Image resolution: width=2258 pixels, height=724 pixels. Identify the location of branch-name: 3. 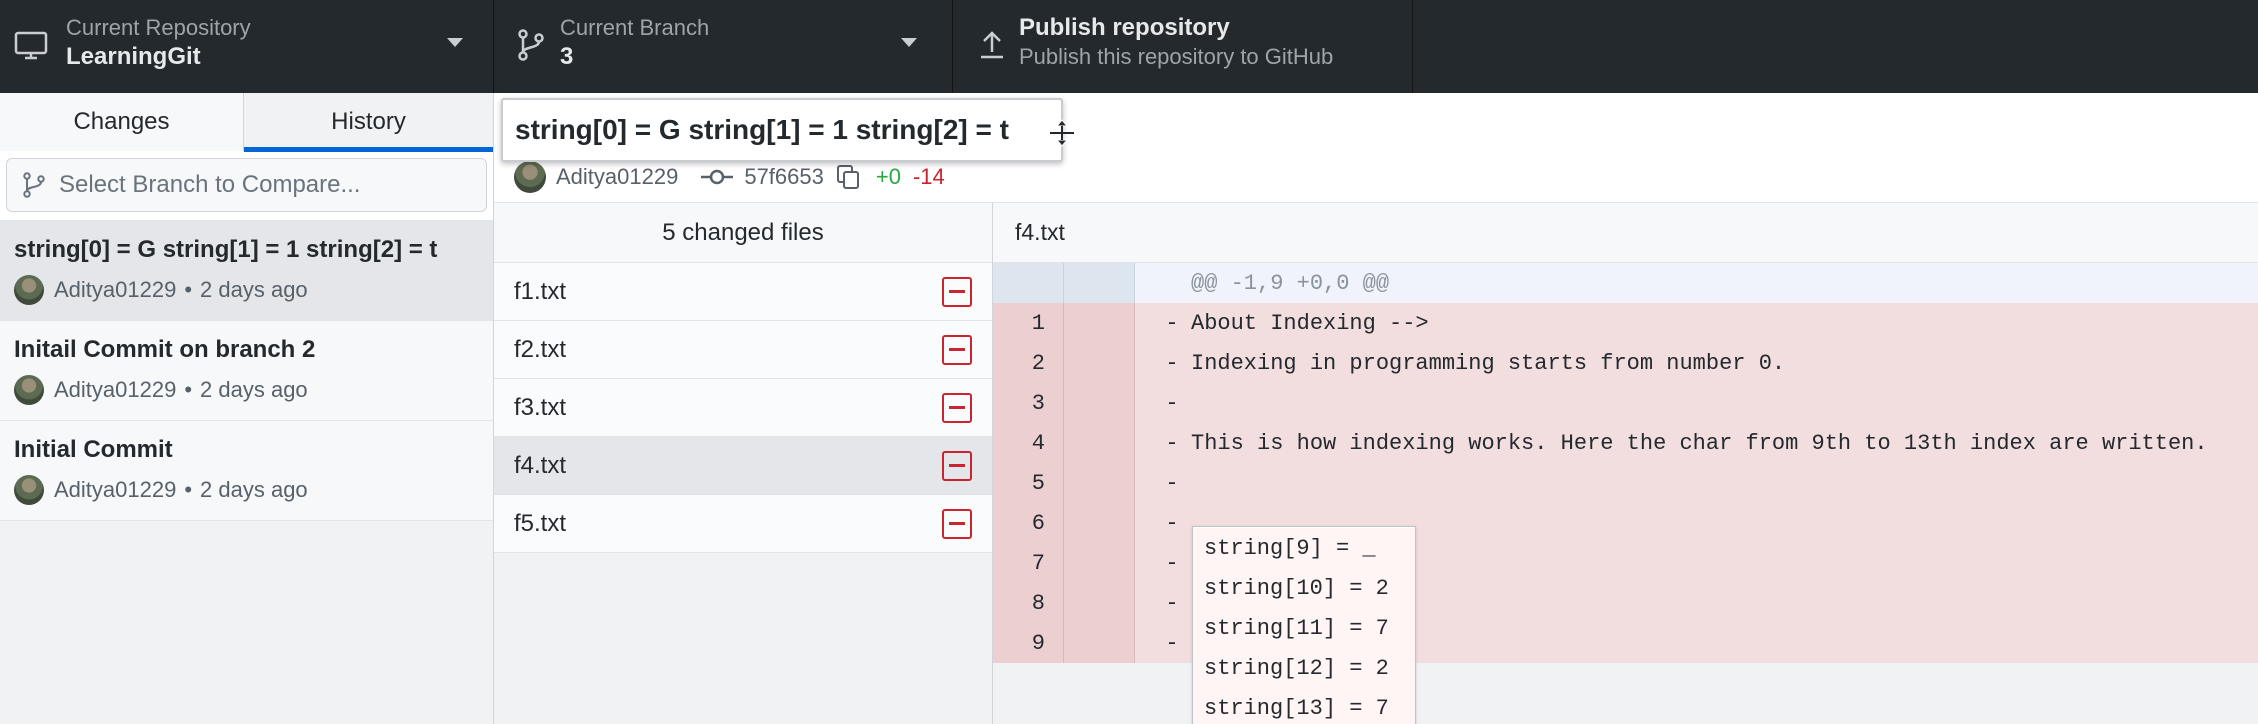
(567, 56).